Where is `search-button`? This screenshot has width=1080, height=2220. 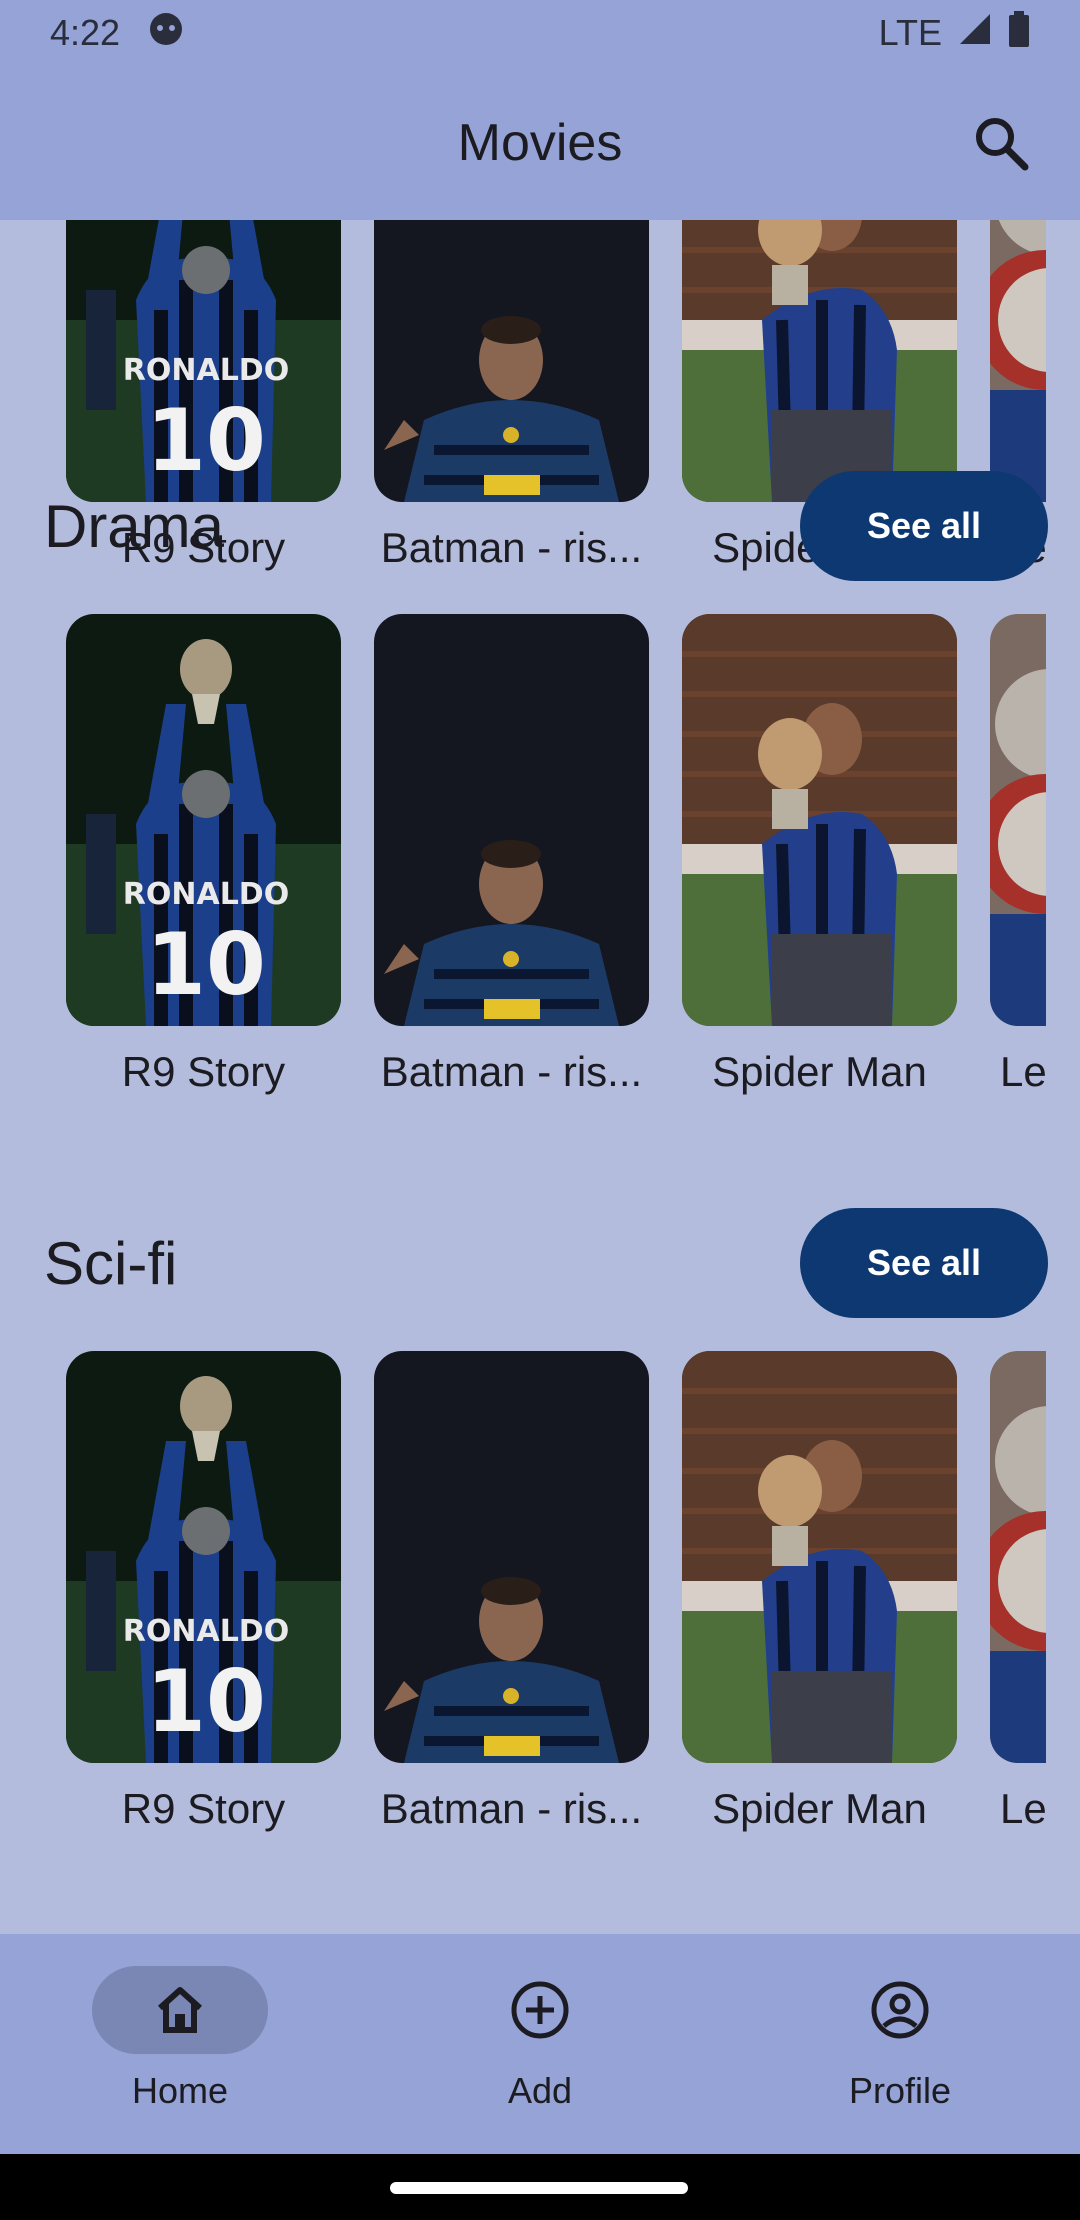 search-button is located at coordinates (1001, 143).